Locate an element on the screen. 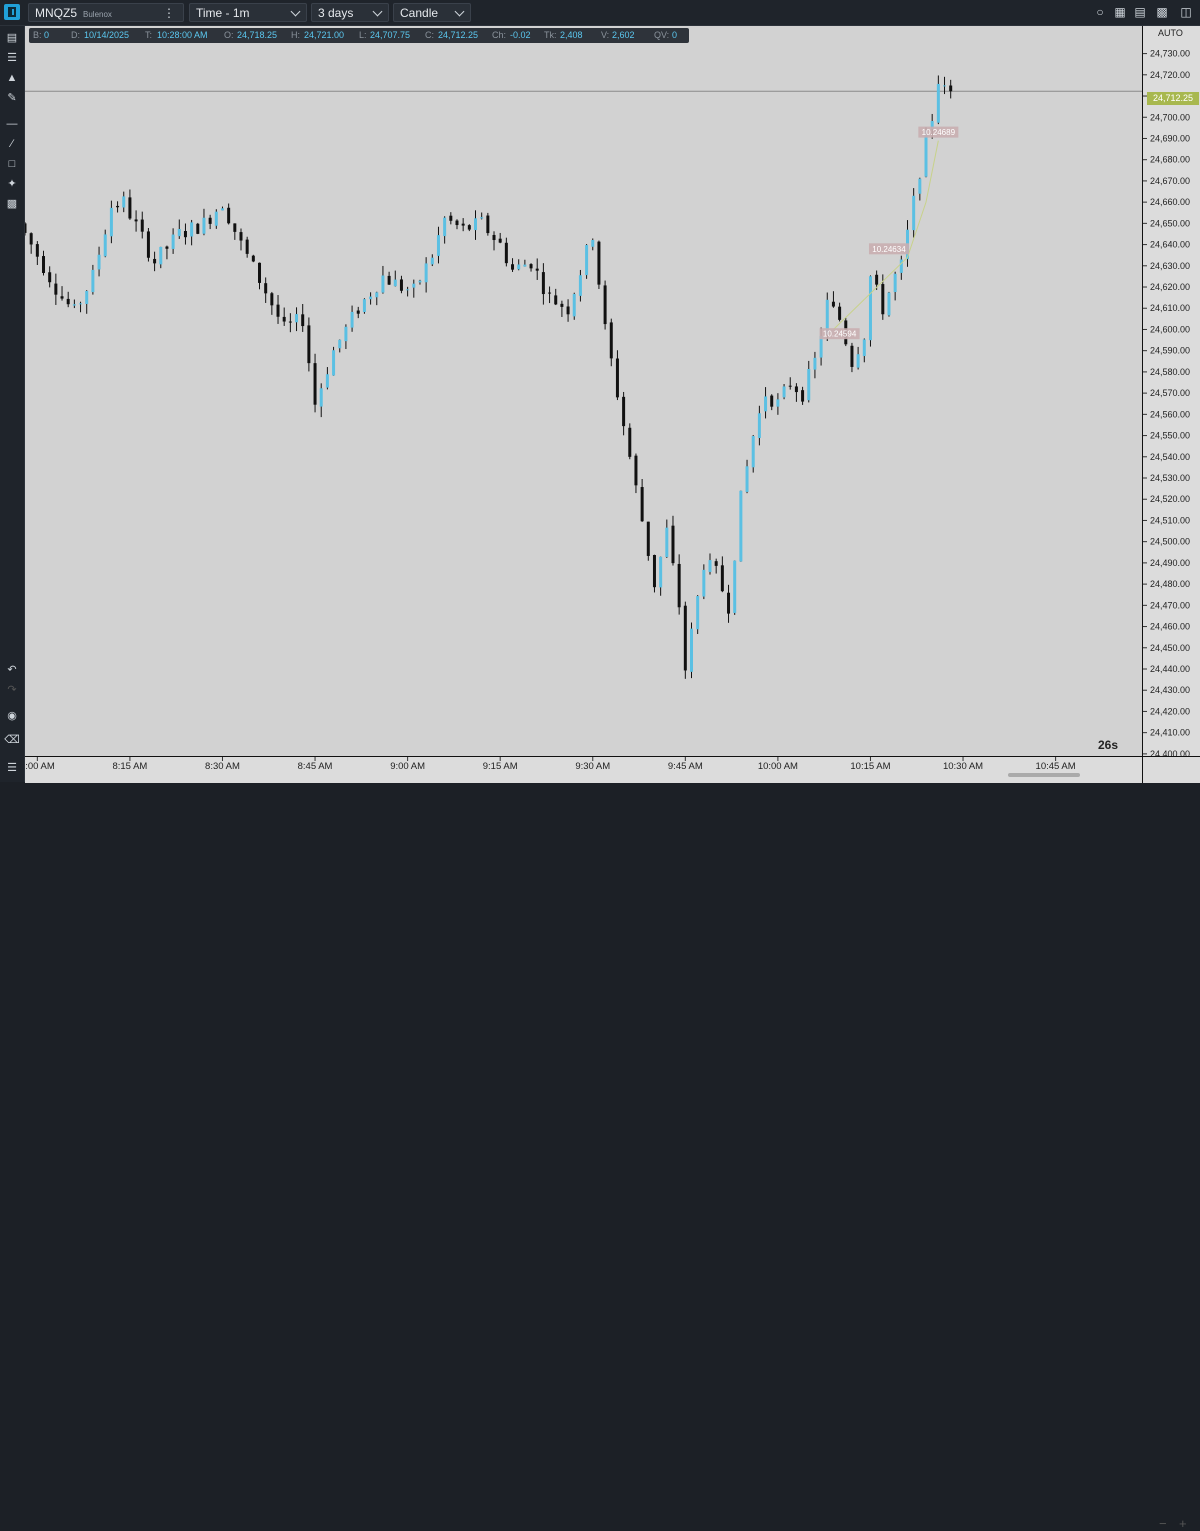 This screenshot has height=1531, width=1200. more-options-icon: ⋮ is located at coordinates (169, 13).